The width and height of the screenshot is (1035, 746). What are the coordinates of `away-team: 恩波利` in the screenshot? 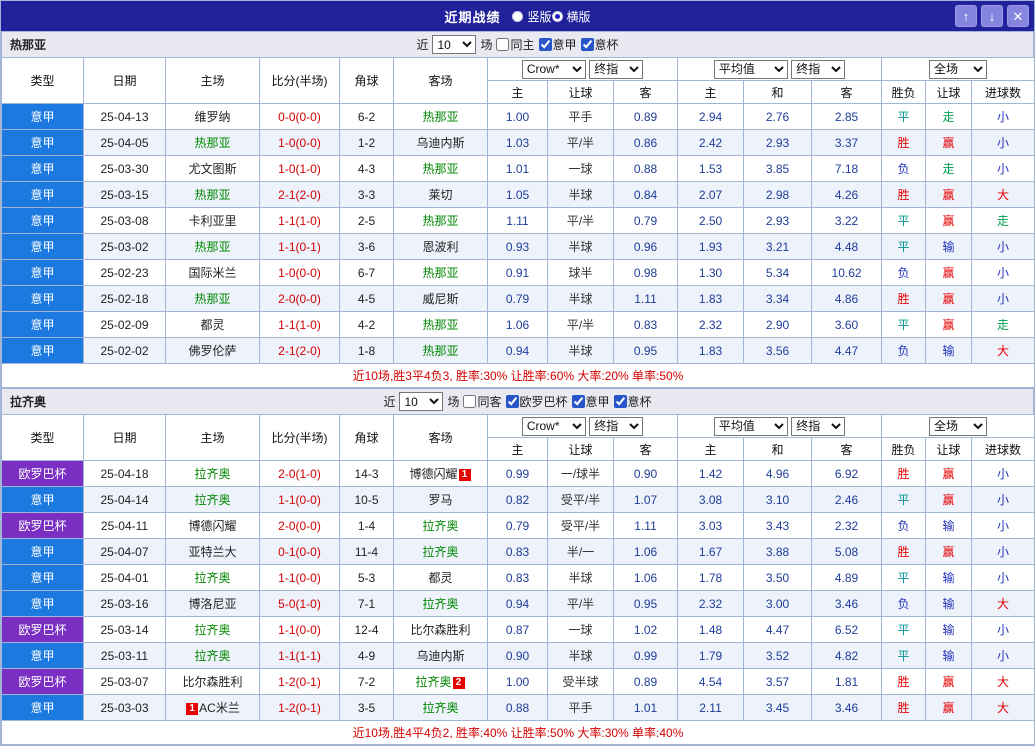 It's located at (440, 246).